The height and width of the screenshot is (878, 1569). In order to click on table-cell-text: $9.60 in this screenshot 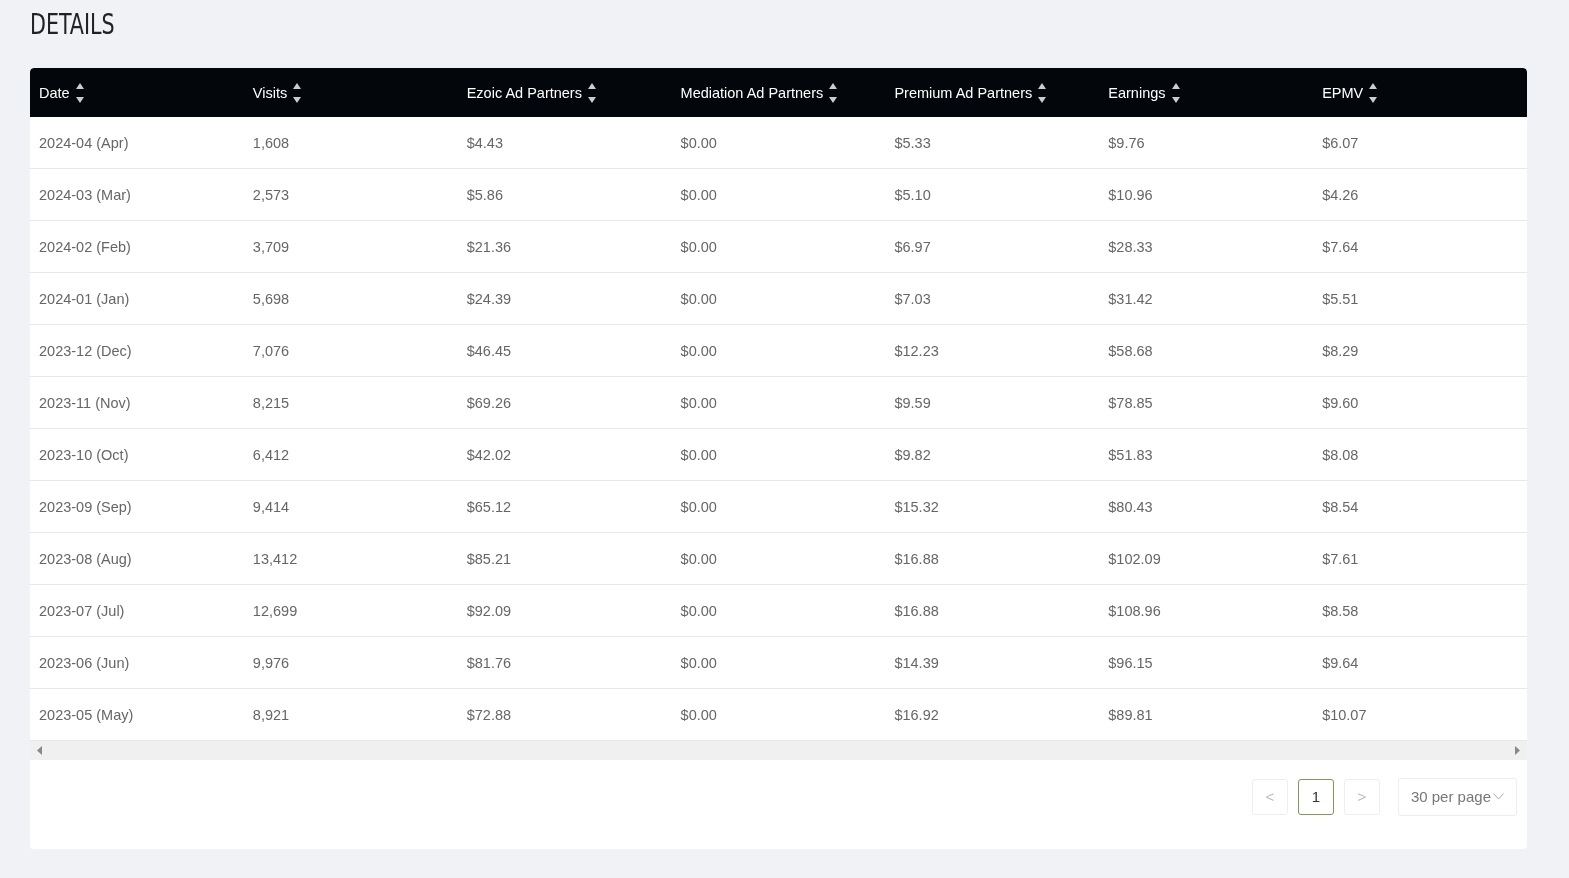, I will do `click(1340, 403)`.